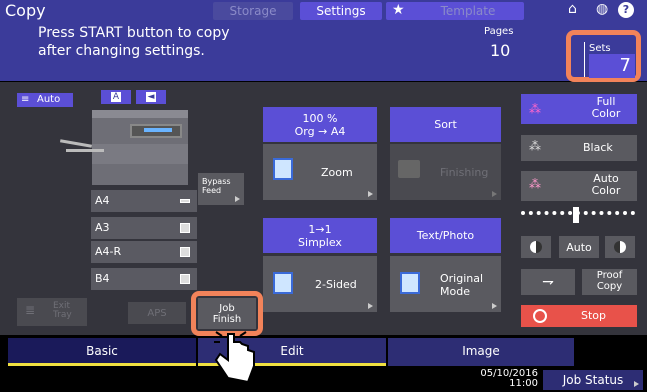 The width and height of the screenshot is (647, 392). I want to click on job-status-label: Job Status, so click(593, 380).